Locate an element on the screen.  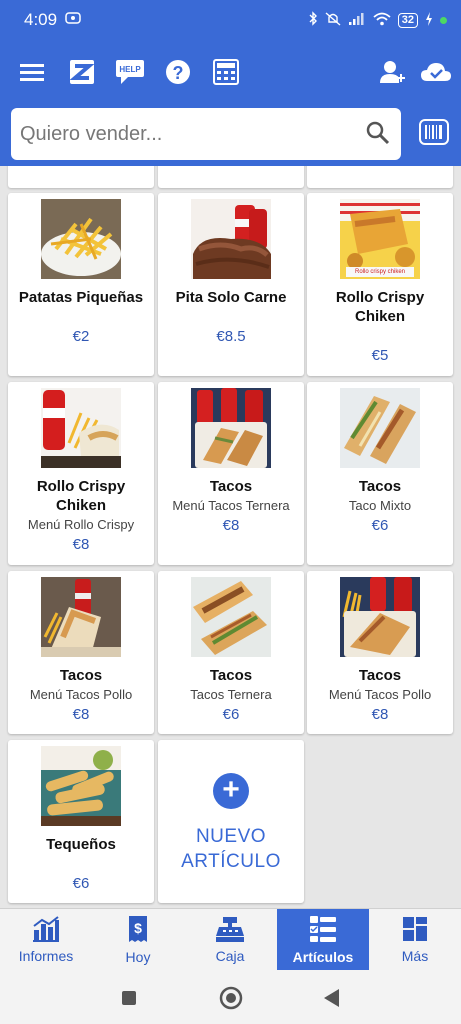
nav-label: Caja is located at coordinates (230, 956).